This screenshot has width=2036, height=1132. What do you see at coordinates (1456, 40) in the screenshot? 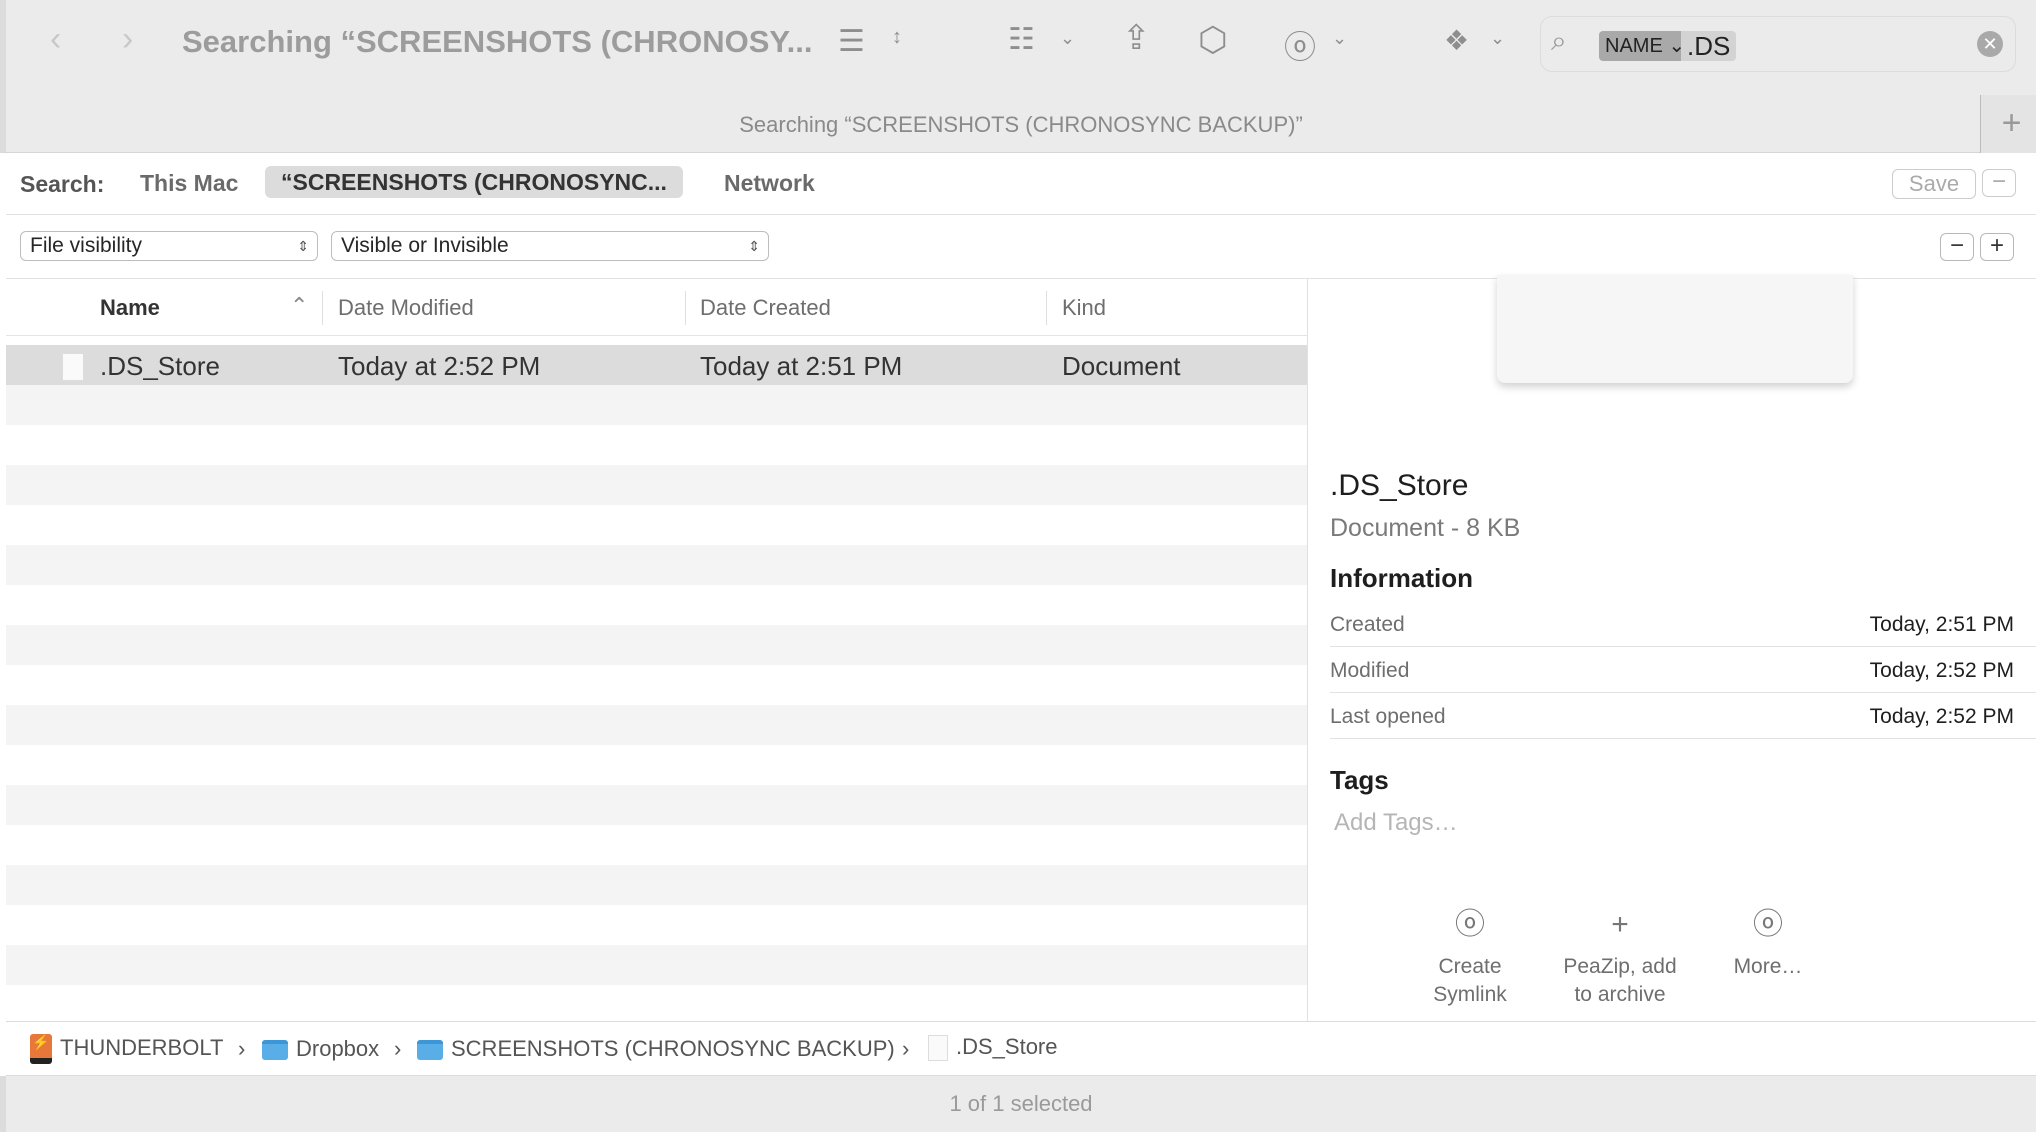
I see `dropbox-icon: ❖` at bounding box center [1456, 40].